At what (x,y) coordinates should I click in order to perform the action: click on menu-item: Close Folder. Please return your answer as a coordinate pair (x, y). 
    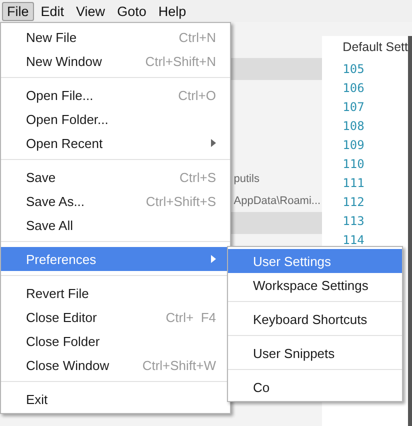
    Looking at the image, I should click on (115, 341).